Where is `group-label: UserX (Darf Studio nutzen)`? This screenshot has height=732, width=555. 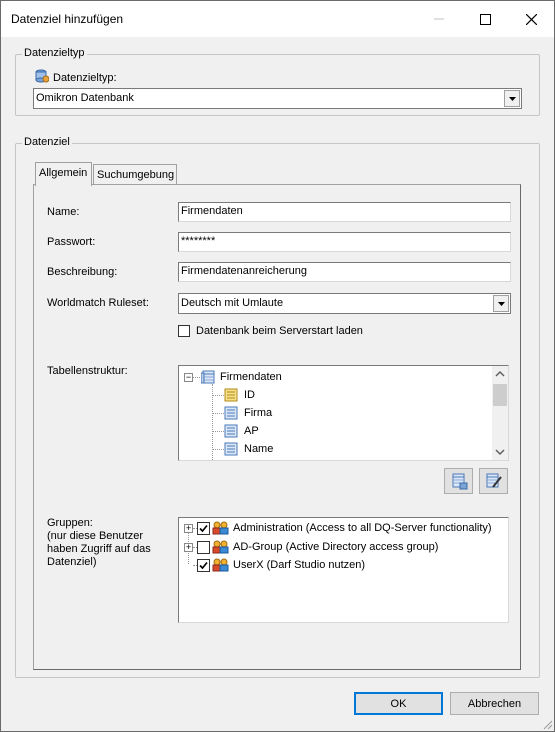
group-label: UserX (Darf Studio nutzen) is located at coordinates (299, 565).